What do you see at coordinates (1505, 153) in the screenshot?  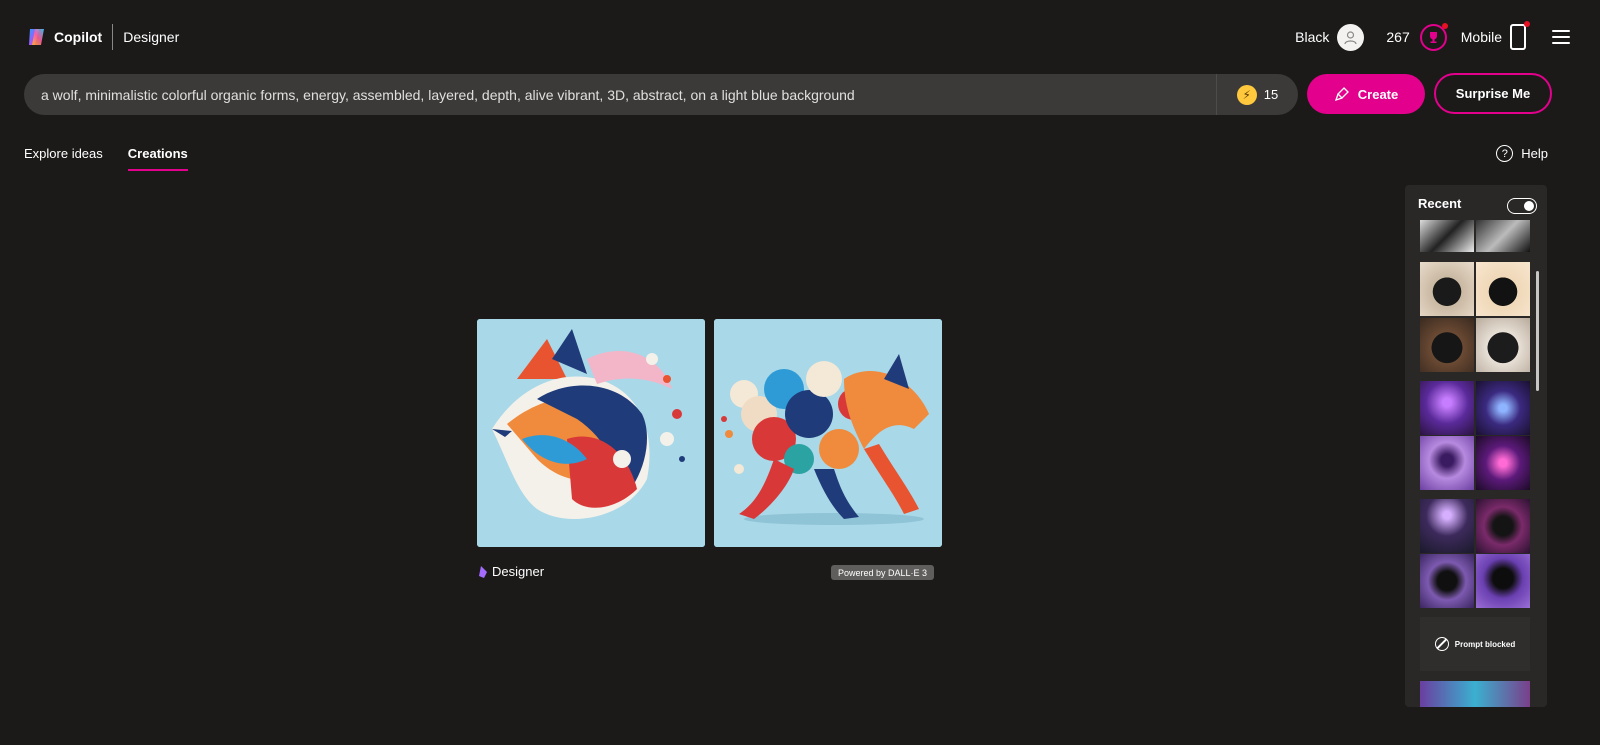 I see `help-icon: ?` at bounding box center [1505, 153].